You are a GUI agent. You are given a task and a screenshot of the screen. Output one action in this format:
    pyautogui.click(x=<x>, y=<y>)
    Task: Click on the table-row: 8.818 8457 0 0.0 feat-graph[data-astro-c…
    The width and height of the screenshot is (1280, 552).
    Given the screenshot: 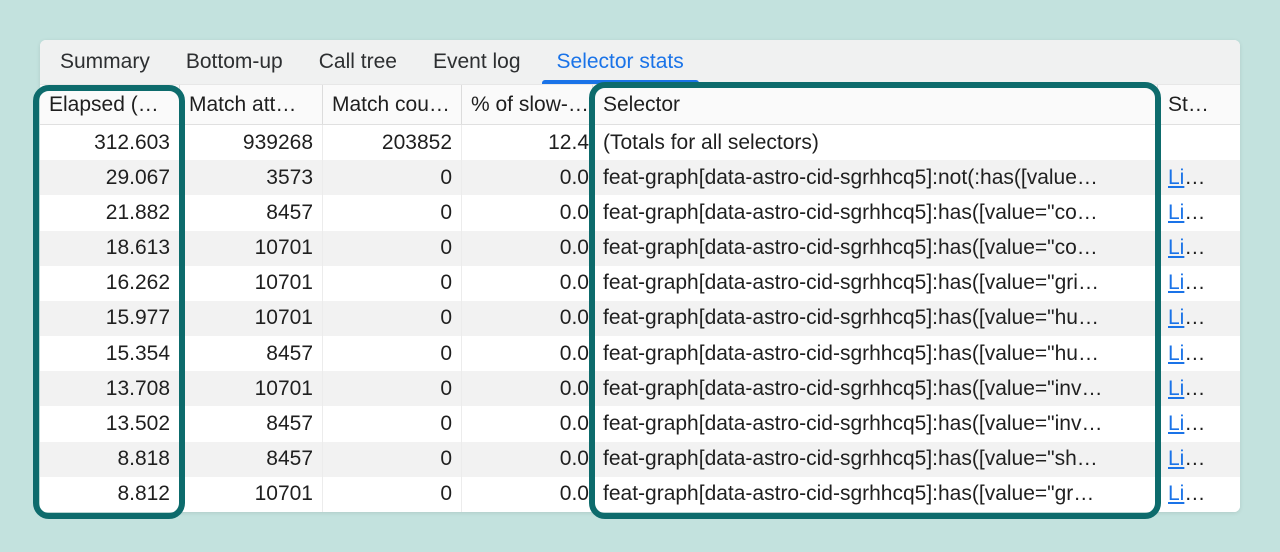 What is the action you would take?
    pyautogui.click(x=640, y=459)
    